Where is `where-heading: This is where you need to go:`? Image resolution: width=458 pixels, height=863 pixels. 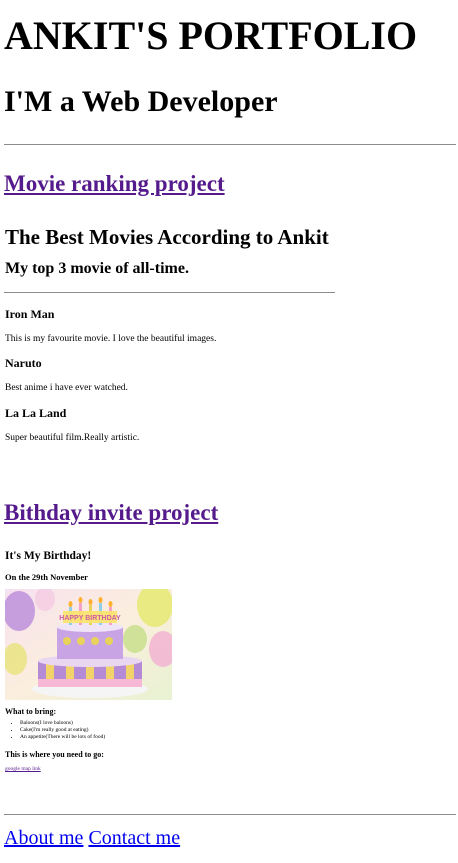
where-heading: This is where you need to go: is located at coordinates (54, 754).